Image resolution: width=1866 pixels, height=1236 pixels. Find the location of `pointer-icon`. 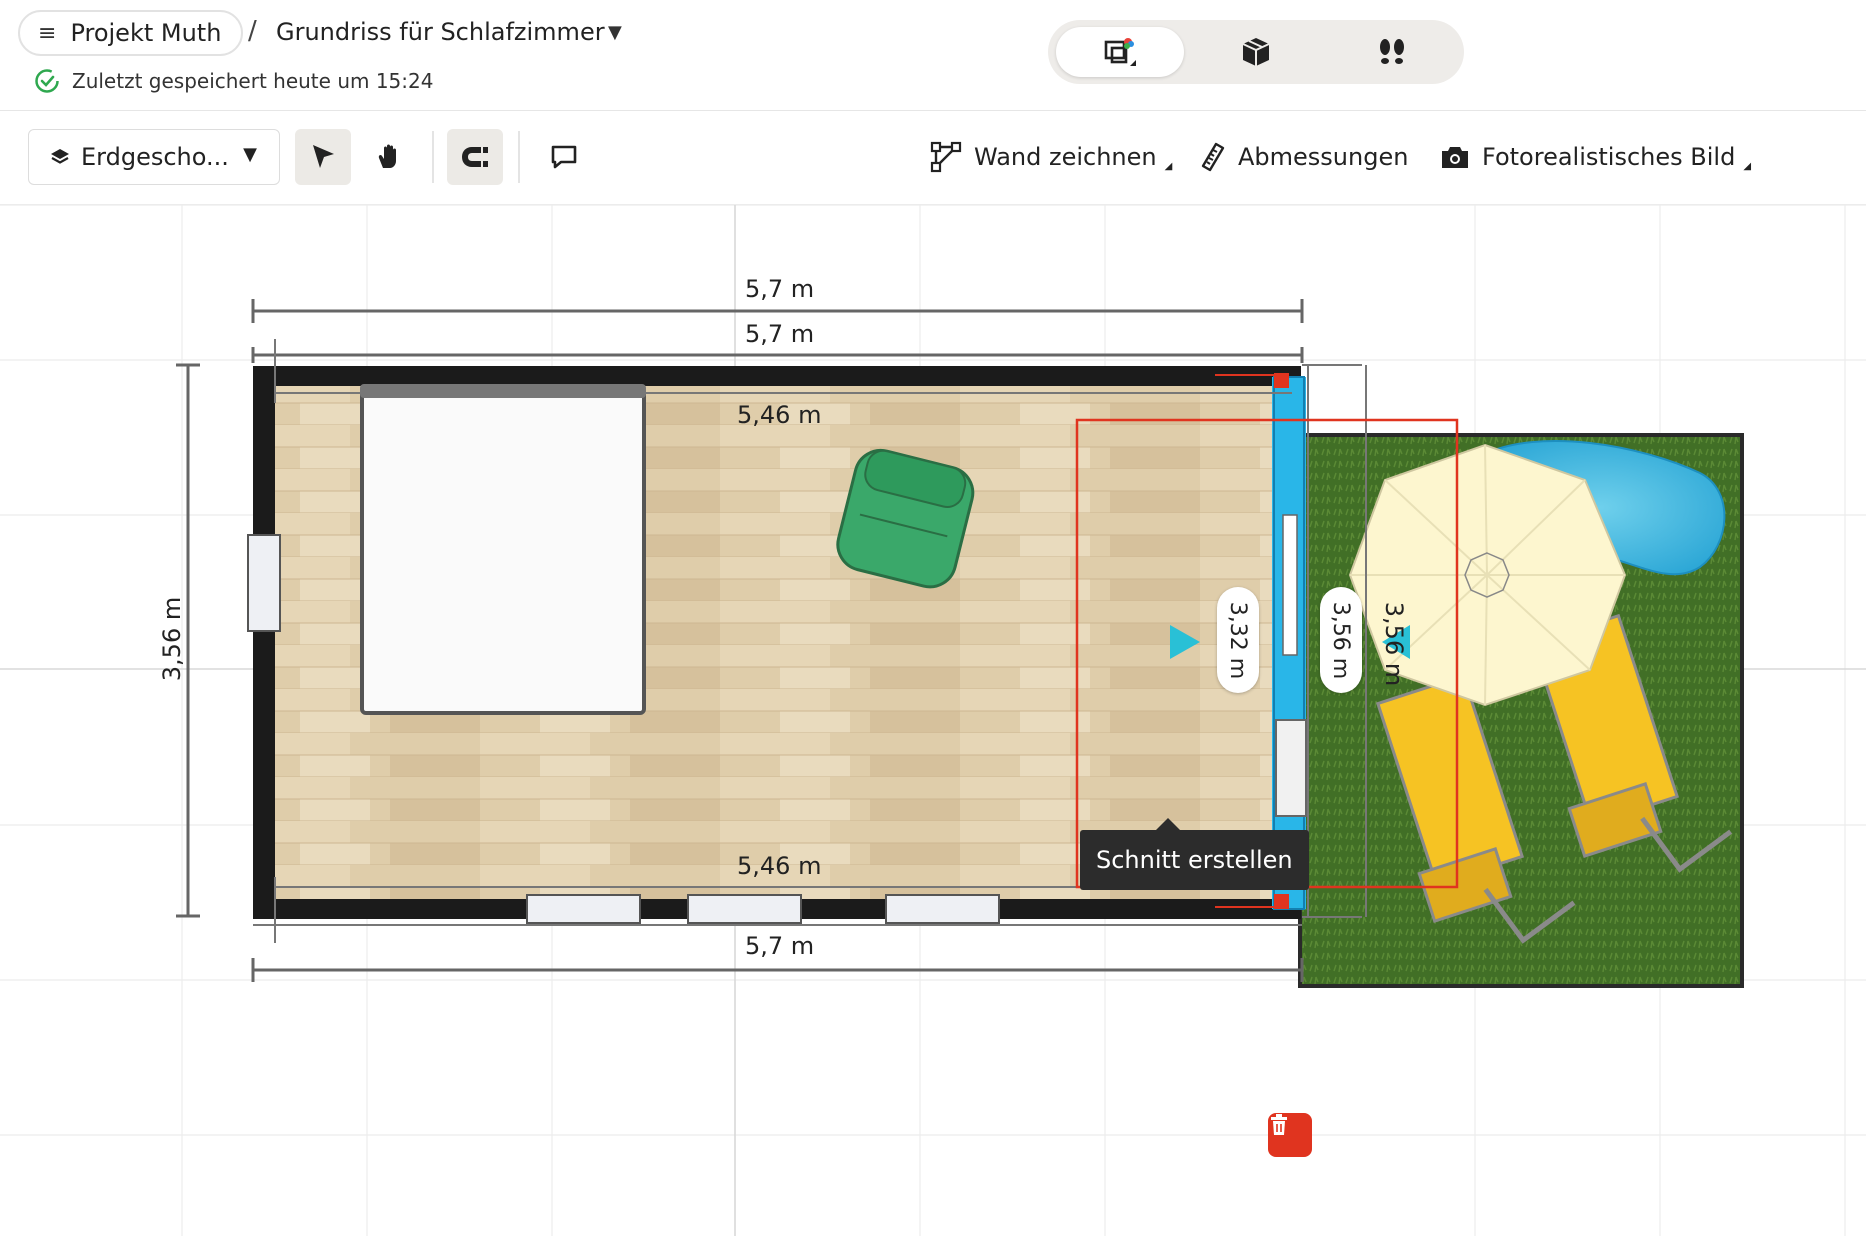

pointer-icon is located at coordinates (323, 156).